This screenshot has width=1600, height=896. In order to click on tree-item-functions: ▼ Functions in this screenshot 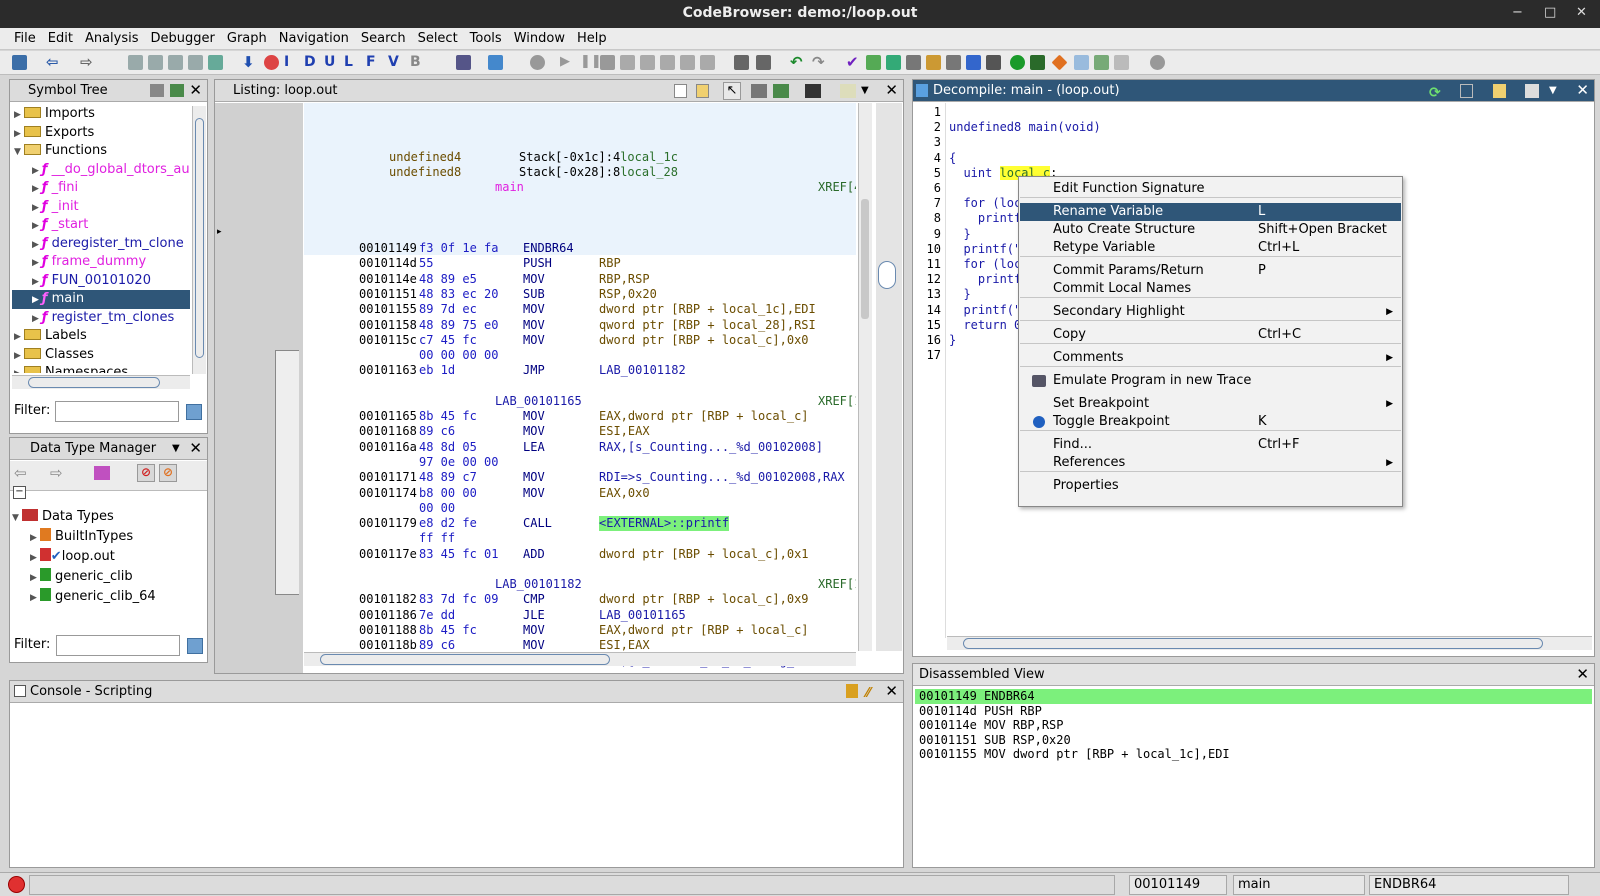, I will do `click(101, 151)`.